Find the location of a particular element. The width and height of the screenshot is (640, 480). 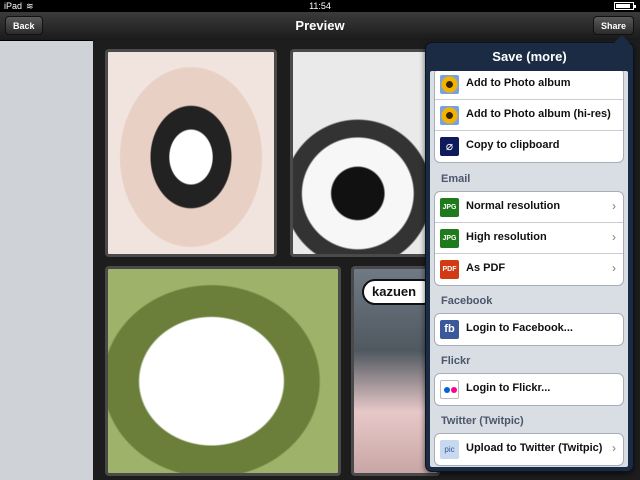

add-photo-album-hires-row: Add to Photo album (hi-res) is located at coordinates (529, 115).